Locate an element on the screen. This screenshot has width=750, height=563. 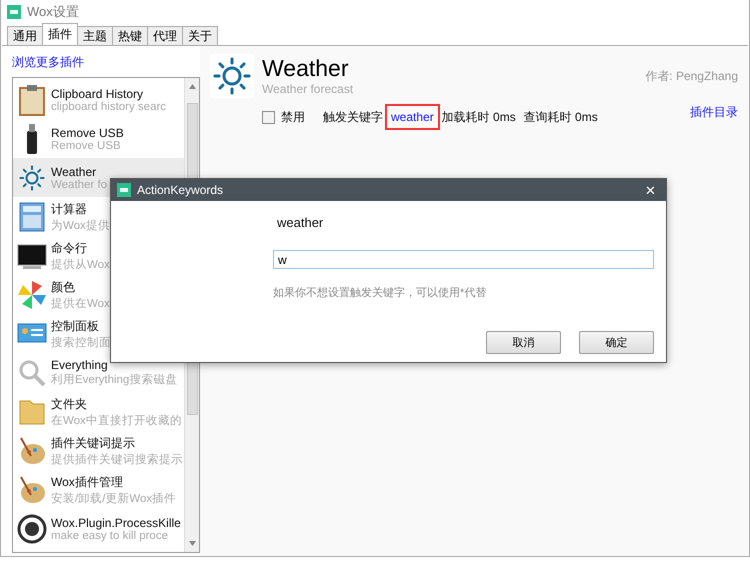
query-time-label: 查询耗时 0ms is located at coordinates (561, 117).